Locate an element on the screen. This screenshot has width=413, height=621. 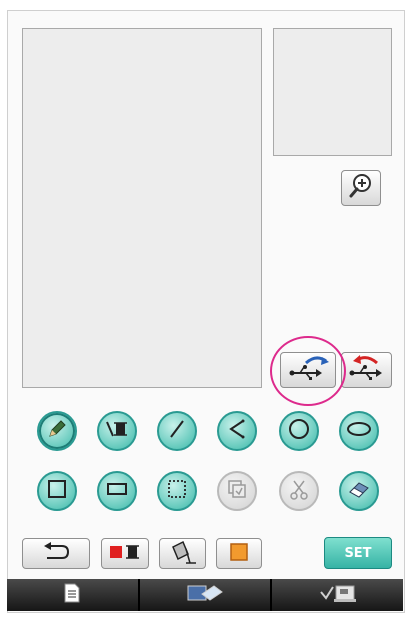
image-to-stitch-button is located at coordinates (205, 595).